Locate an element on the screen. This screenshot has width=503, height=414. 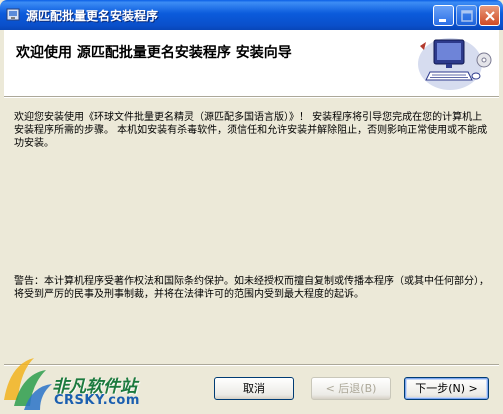
installer-app-icon is located at coordinates (13, 14).